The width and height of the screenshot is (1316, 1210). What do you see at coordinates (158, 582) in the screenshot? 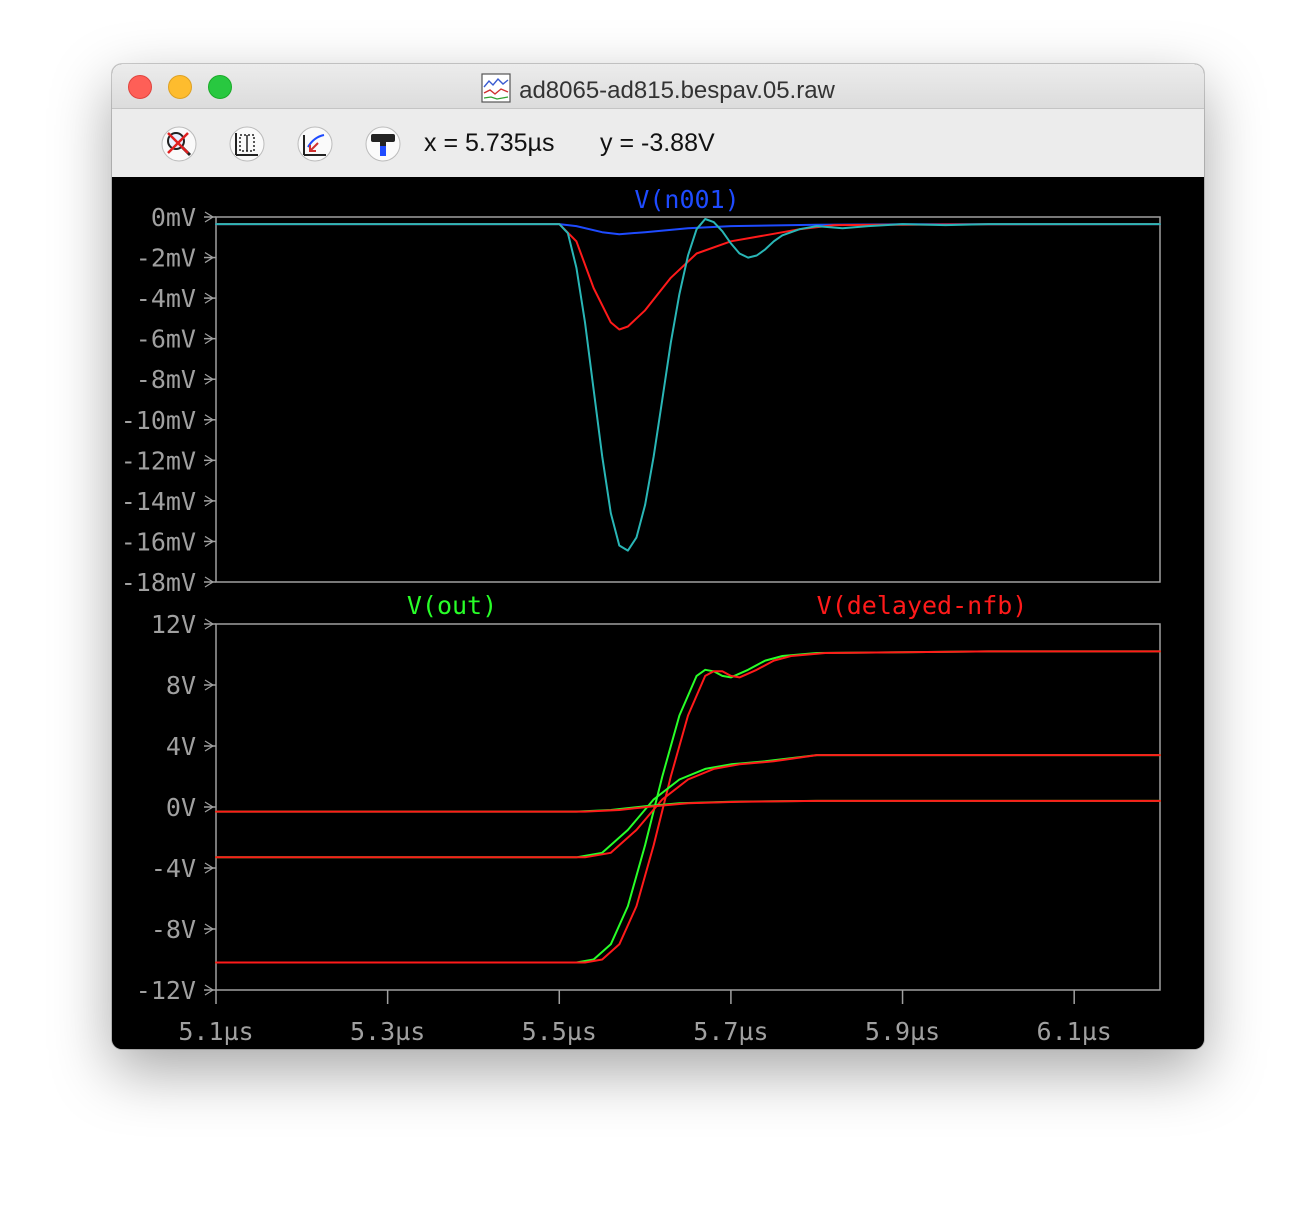
I see `y-tick-label: -18mV` at bounding box center [158, 582].